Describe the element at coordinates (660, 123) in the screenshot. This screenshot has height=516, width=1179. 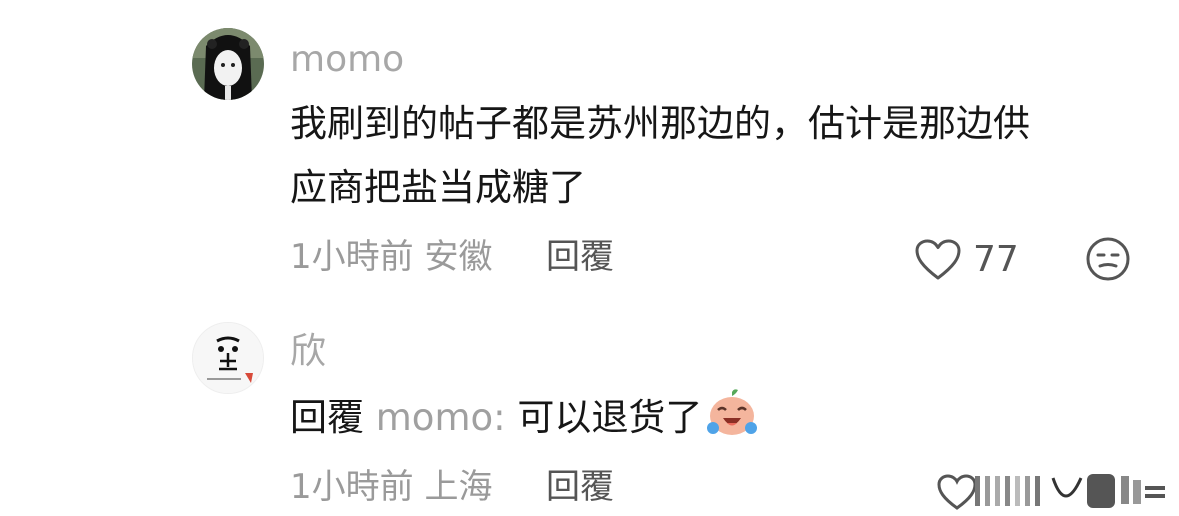
I see `comment-text-line1: 我刷到的帖子都是苏州那边的，估计是那边供` at that location.